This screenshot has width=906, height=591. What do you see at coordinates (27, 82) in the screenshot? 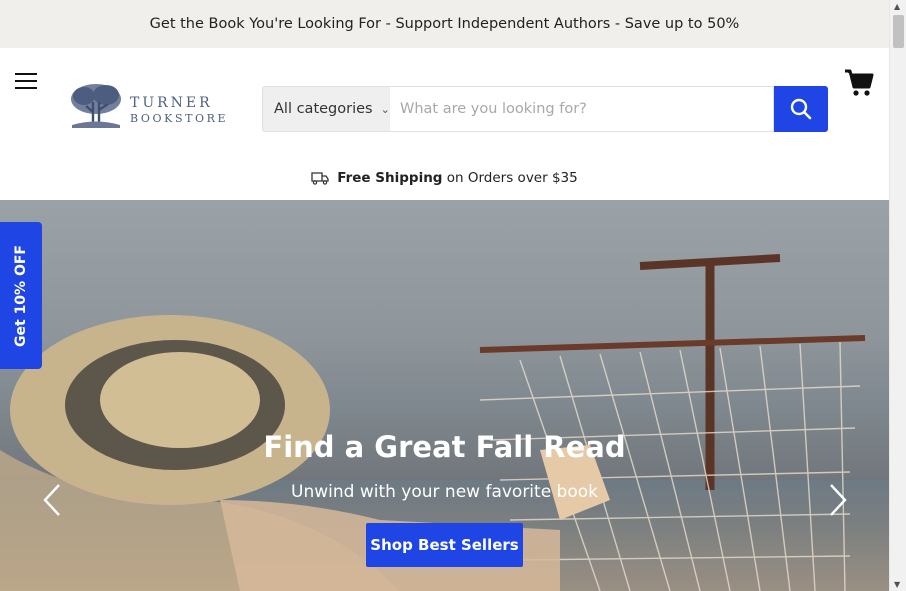
I see `menu-icon` at bounding box center [27, 82].